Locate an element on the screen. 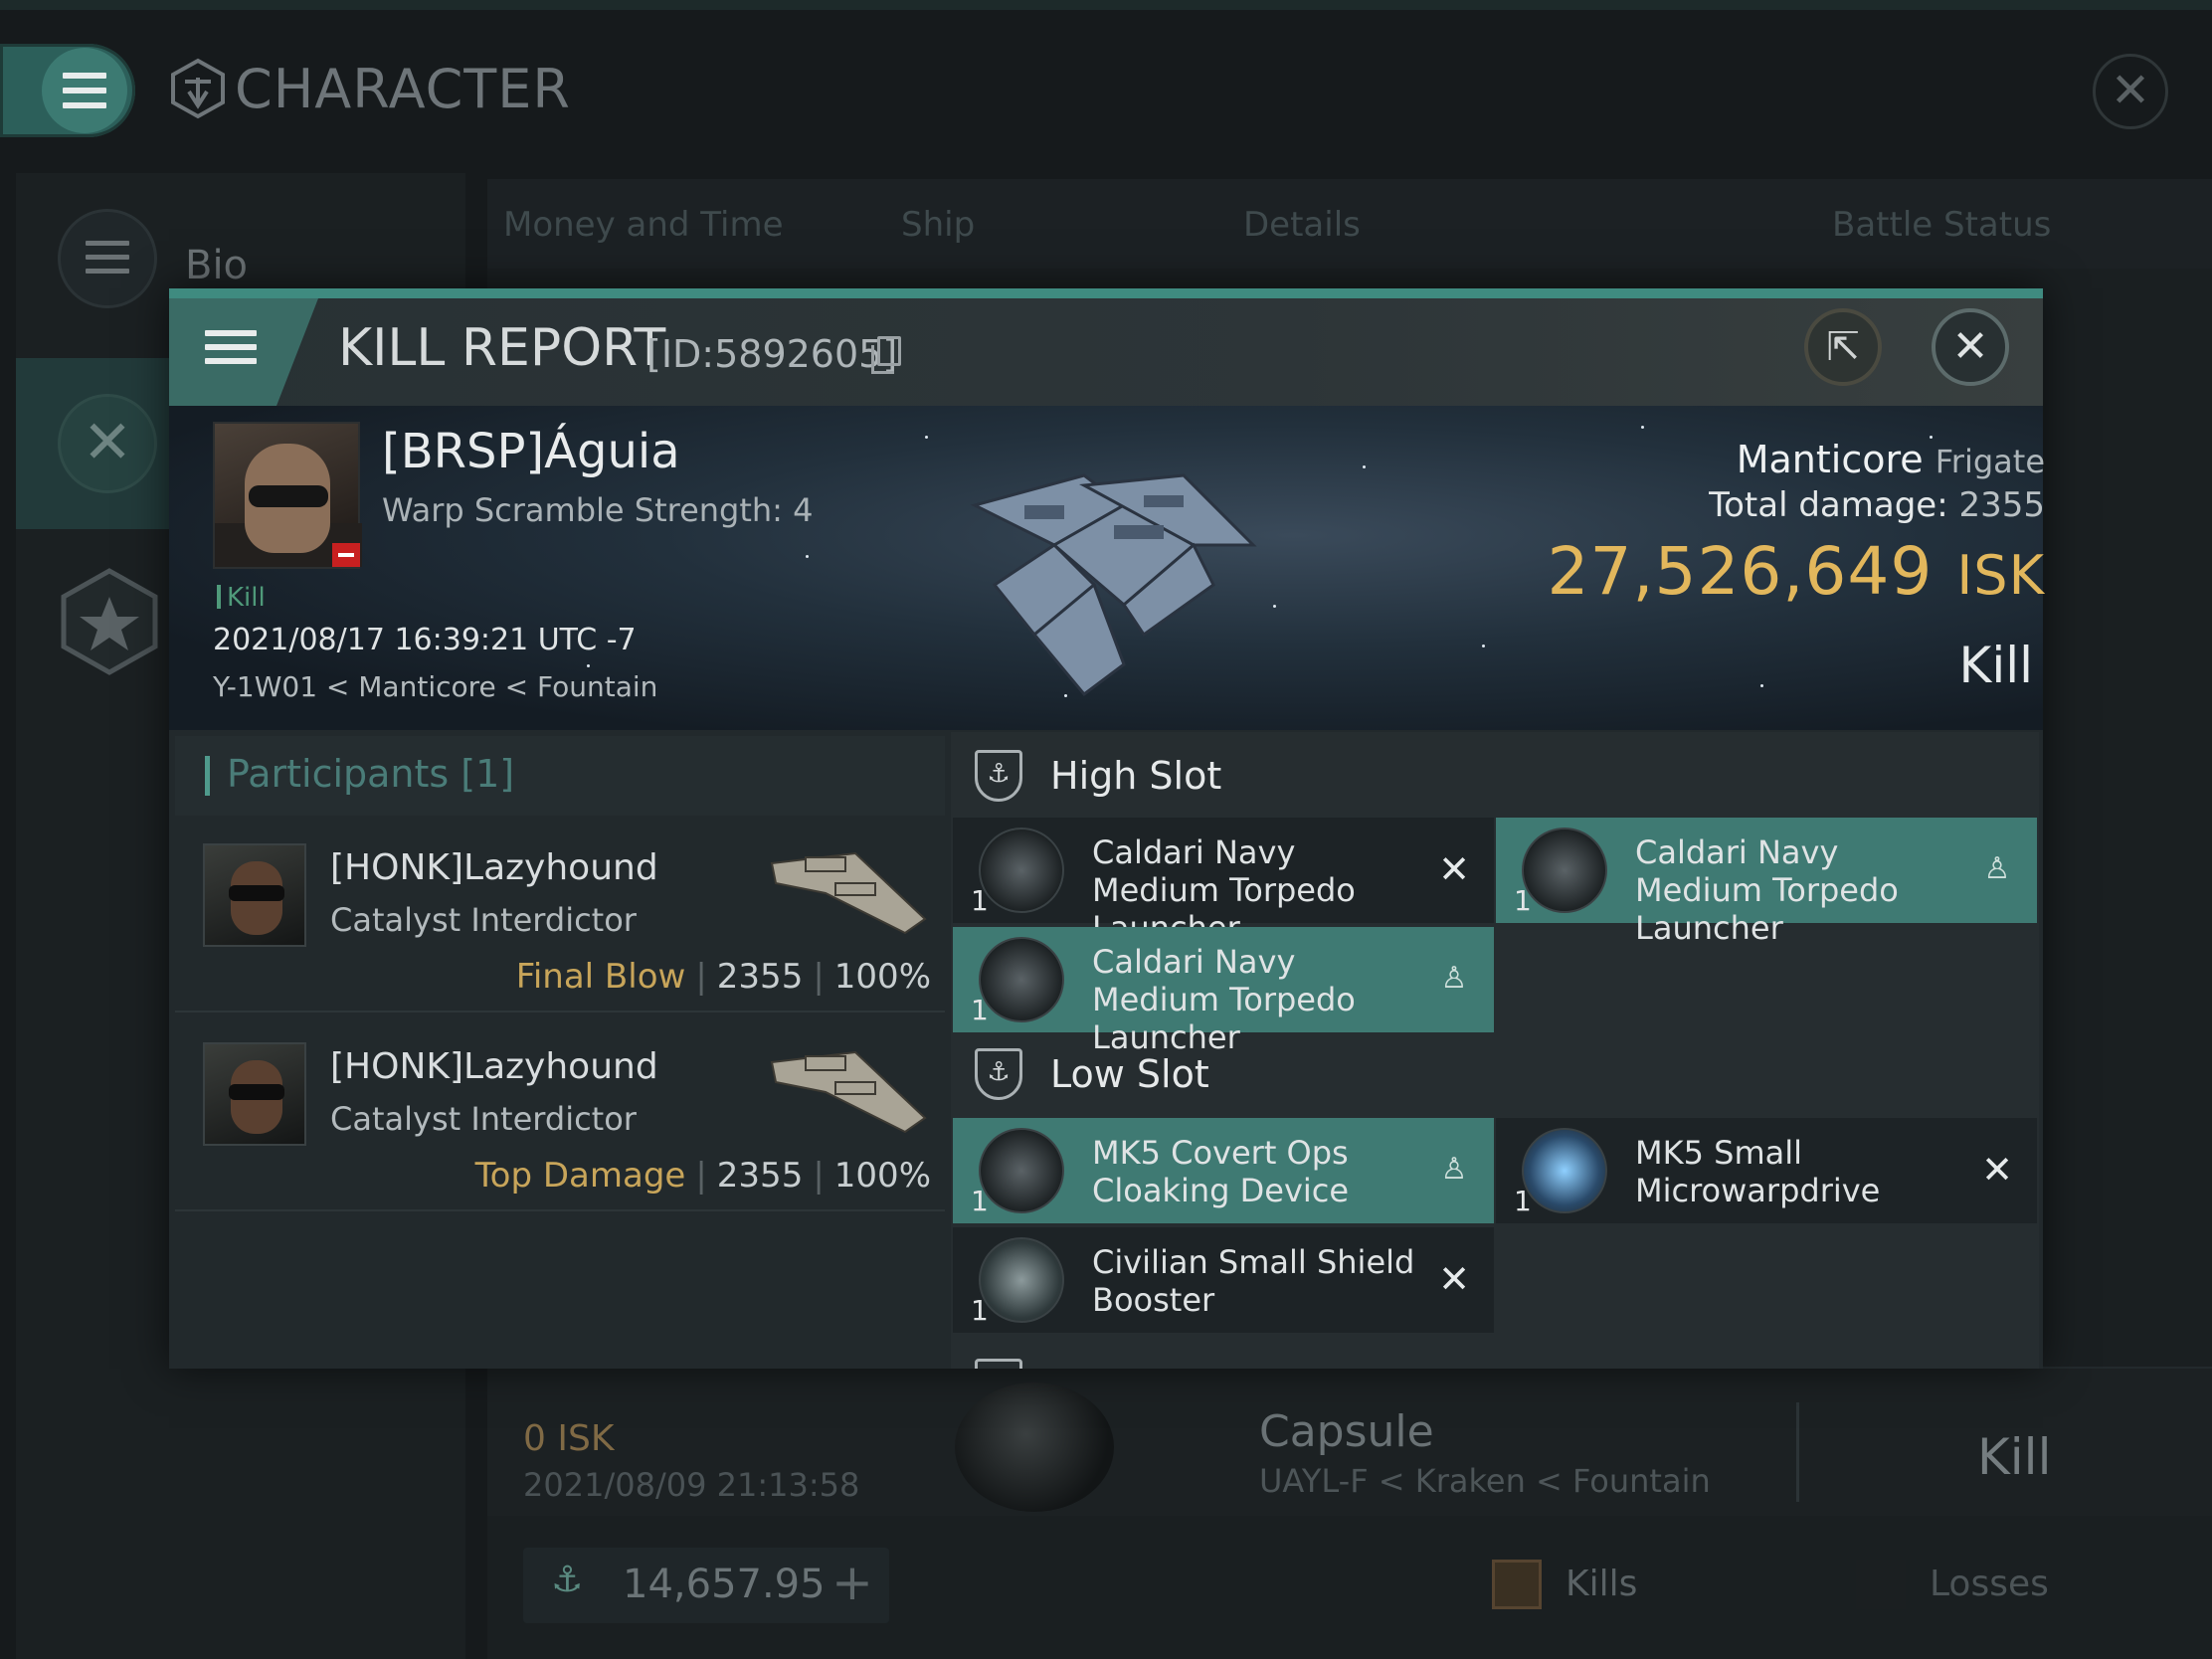 Image resolution: width=2212 pixels, height=1659 pixels. participant-stats: Final Blow | 2355 | 100% is located at coordinates (723, 977).